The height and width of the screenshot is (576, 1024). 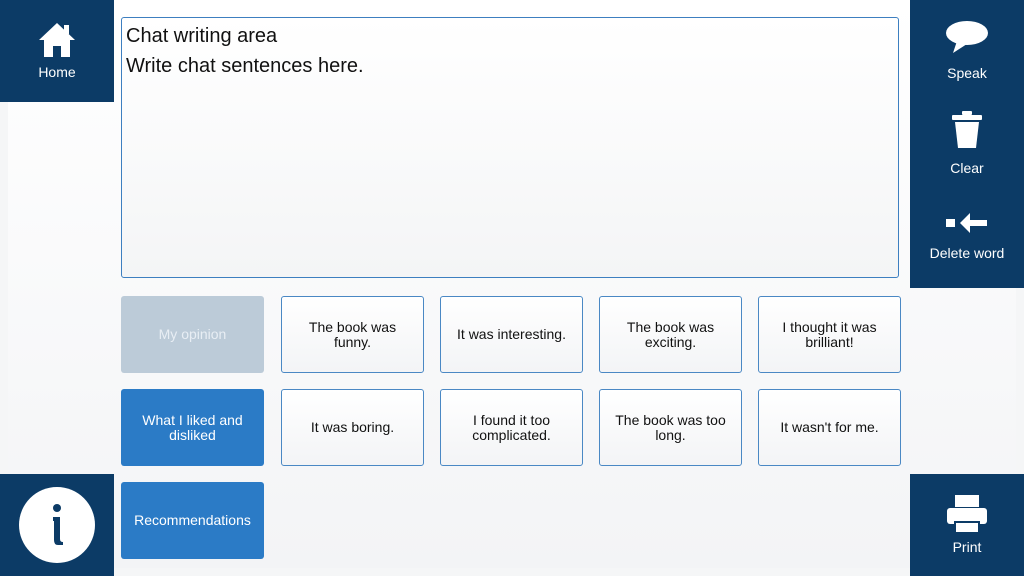 I want to click on printer-icon, so click(x=967, y=514).